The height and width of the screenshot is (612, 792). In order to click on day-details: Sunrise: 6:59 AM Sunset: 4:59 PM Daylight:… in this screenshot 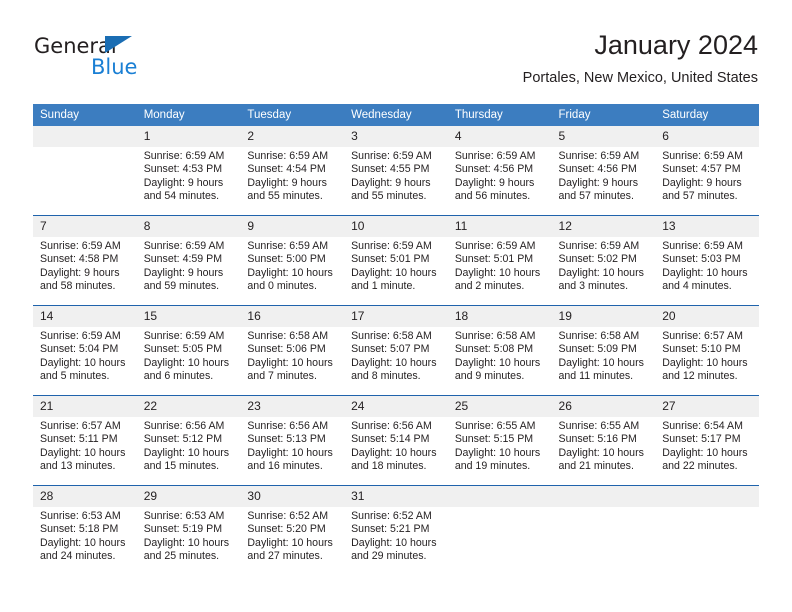, I will do `click(189, 265)`.